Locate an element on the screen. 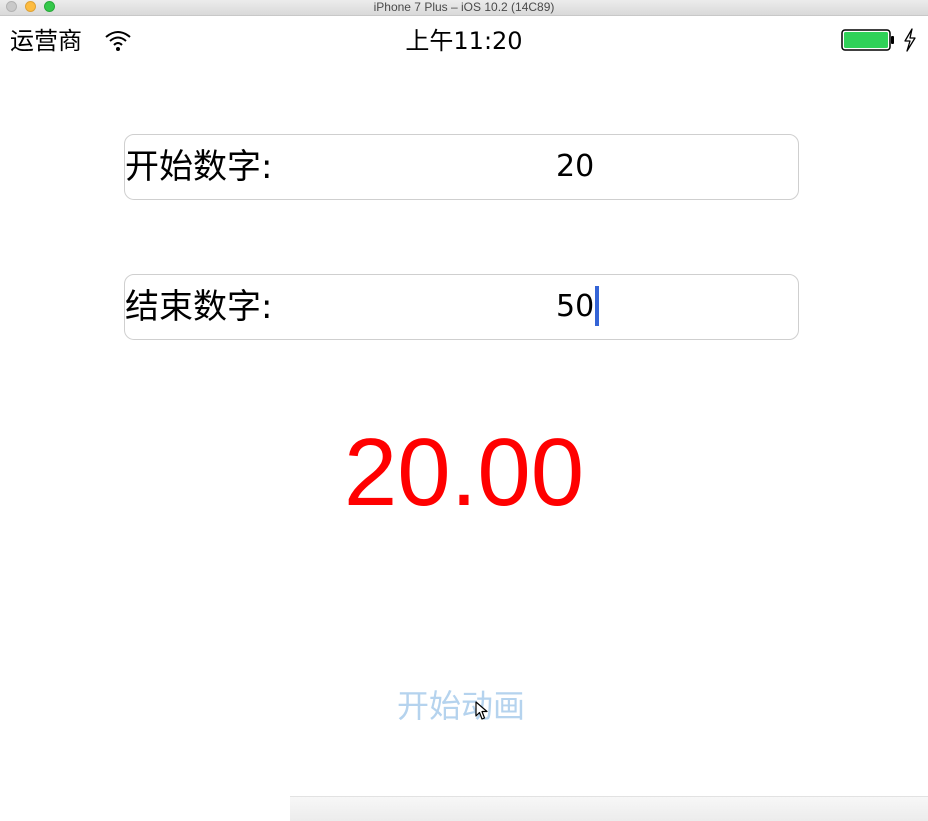 This screenshot has width=928, height=821. window-title: iPhone 7 Plus – iOS 10.2 (14C89) is located at coordinates (464, 7).